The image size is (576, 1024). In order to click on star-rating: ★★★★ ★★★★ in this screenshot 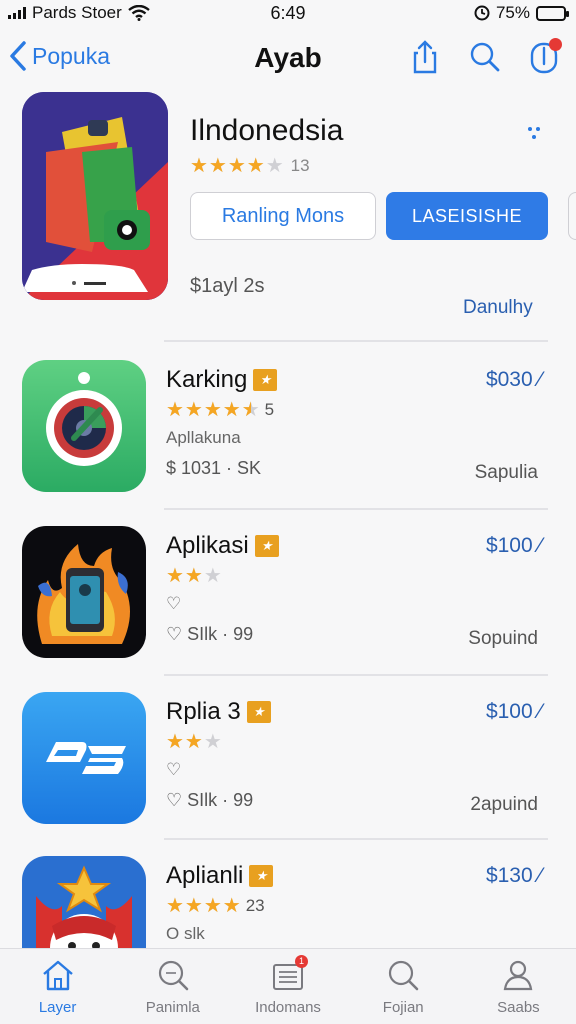, I will do `click(204, 906)`.